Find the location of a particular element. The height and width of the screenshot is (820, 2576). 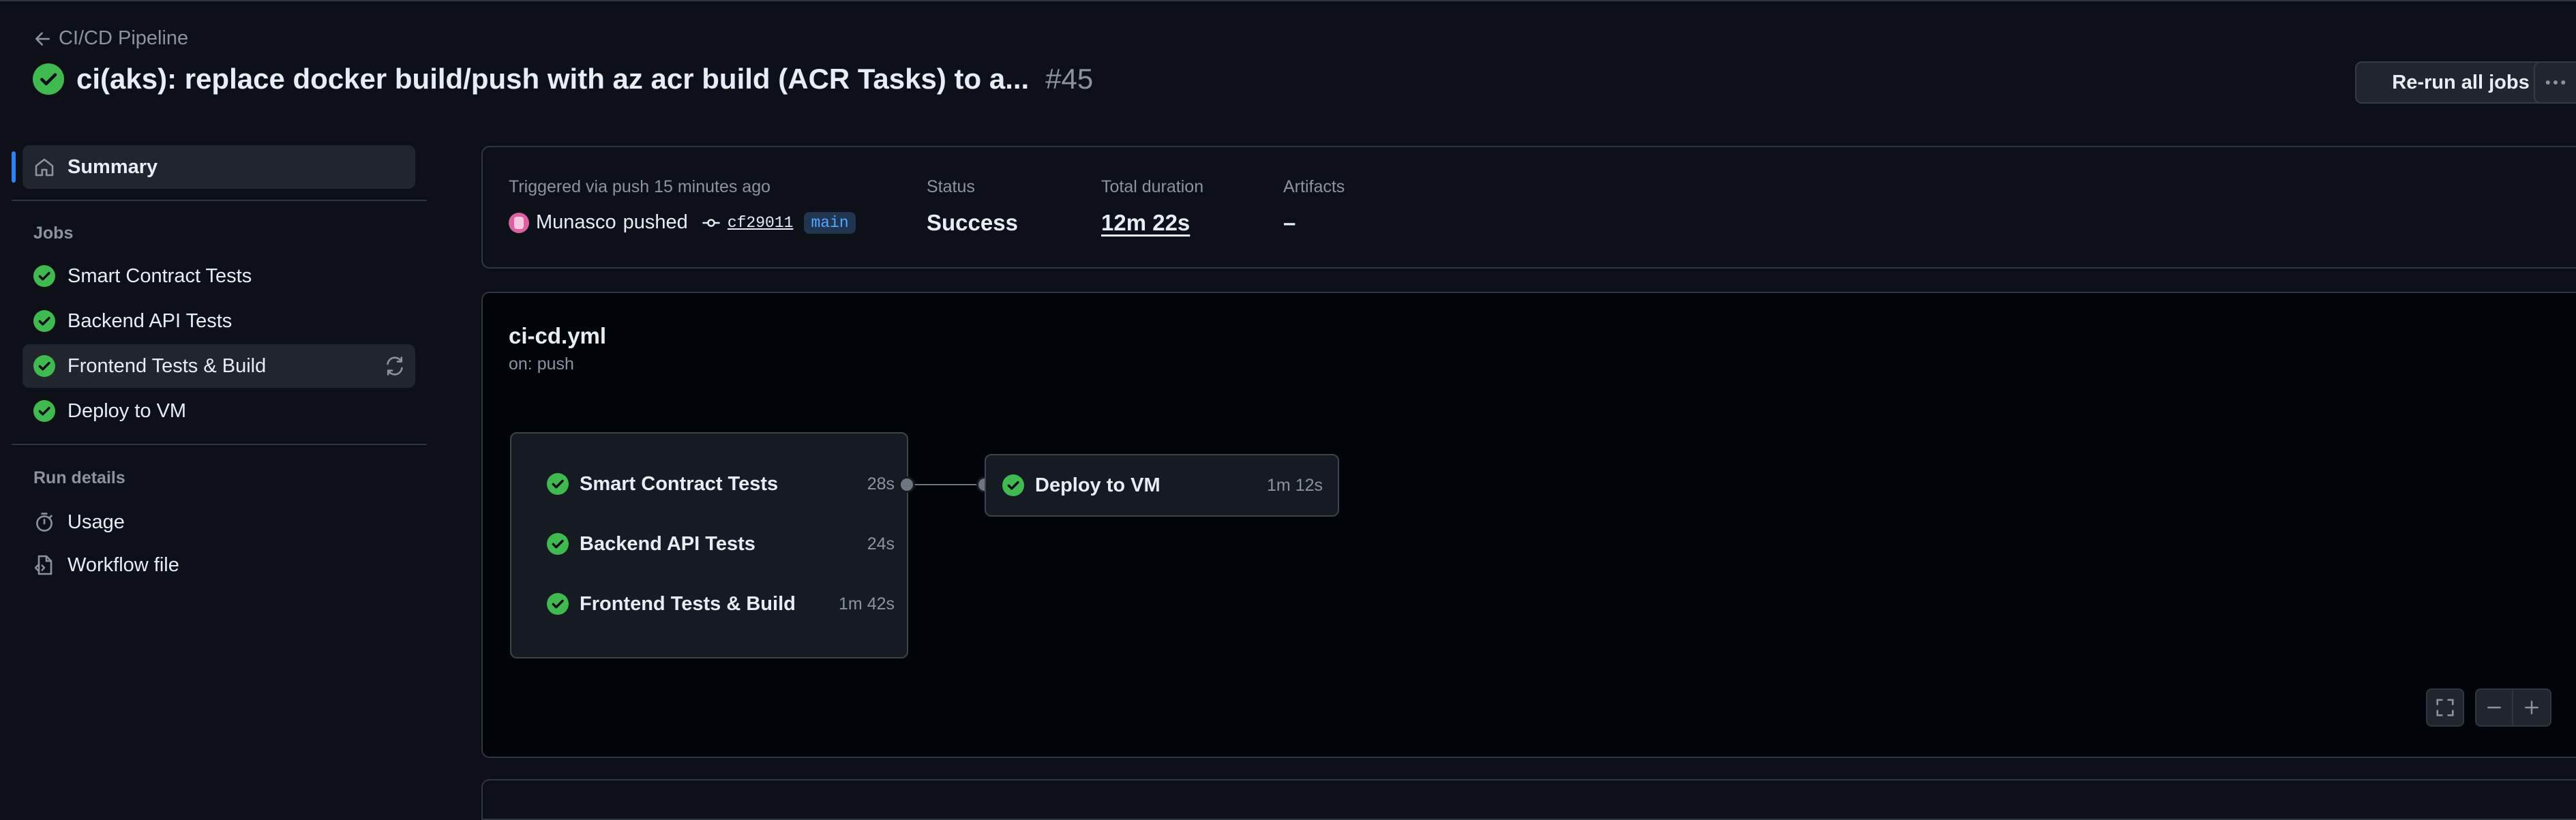

kebab-horizontal-icon is located at coordinates (2555, 82).